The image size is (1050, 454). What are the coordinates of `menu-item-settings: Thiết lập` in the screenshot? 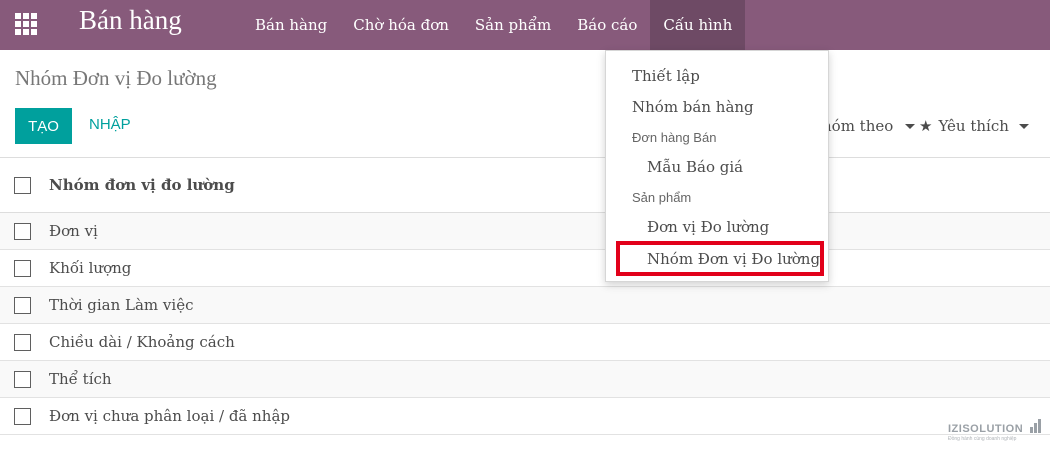 It's located at (666, 76).